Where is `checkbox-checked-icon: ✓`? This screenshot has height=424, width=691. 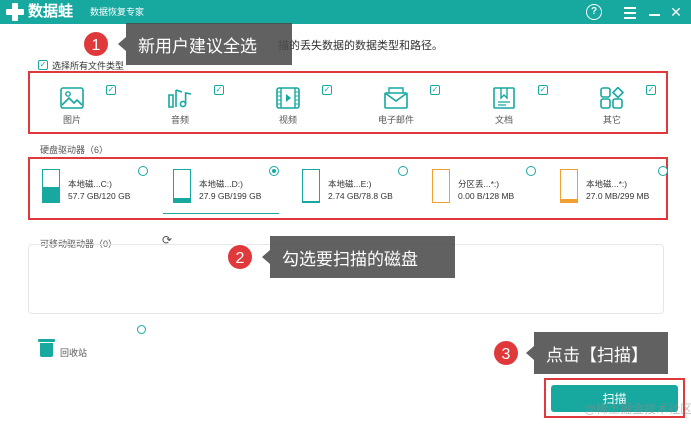
checkbox-checked-icon: ✓ is located at coordinates (43, 65).